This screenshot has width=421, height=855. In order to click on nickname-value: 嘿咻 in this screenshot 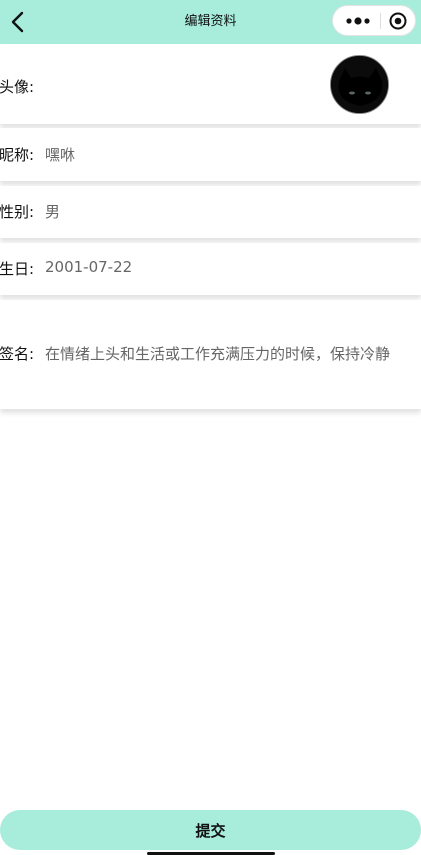, I will do `click(60, 155)`.